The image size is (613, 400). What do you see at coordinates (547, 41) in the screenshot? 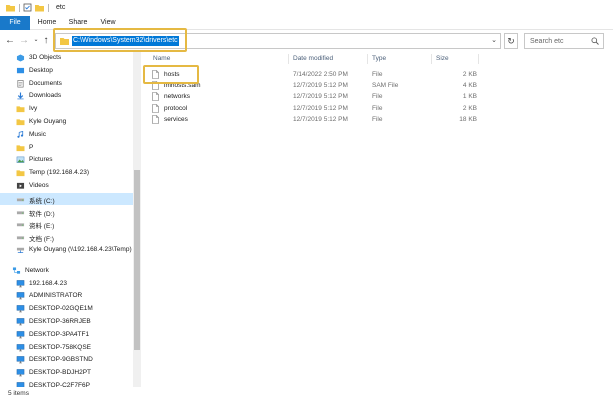
I see `search-placeholder: Search etc` at bounding box center [547, 41].